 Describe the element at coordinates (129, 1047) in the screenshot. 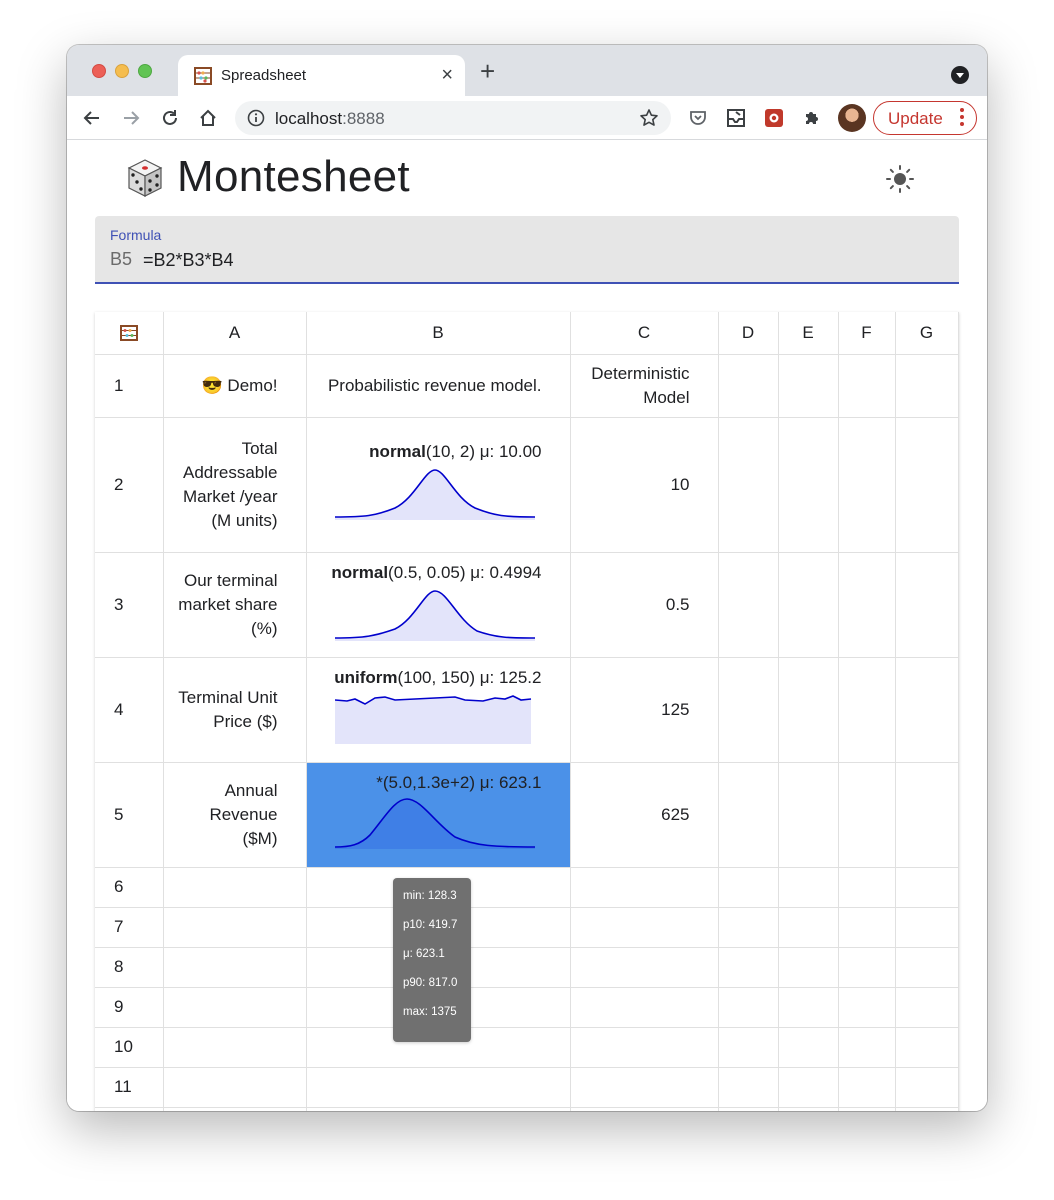

I see `row-header: 10` at that location.